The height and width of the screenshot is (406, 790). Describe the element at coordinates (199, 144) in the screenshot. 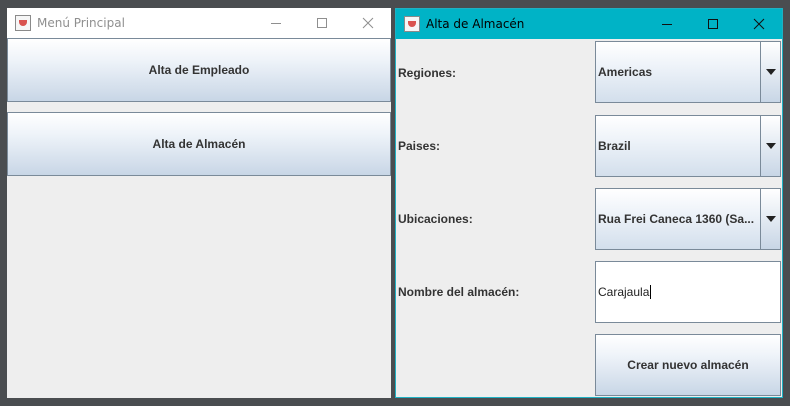

I see `alta-almacen-button: Alta de Almacén` at that location.